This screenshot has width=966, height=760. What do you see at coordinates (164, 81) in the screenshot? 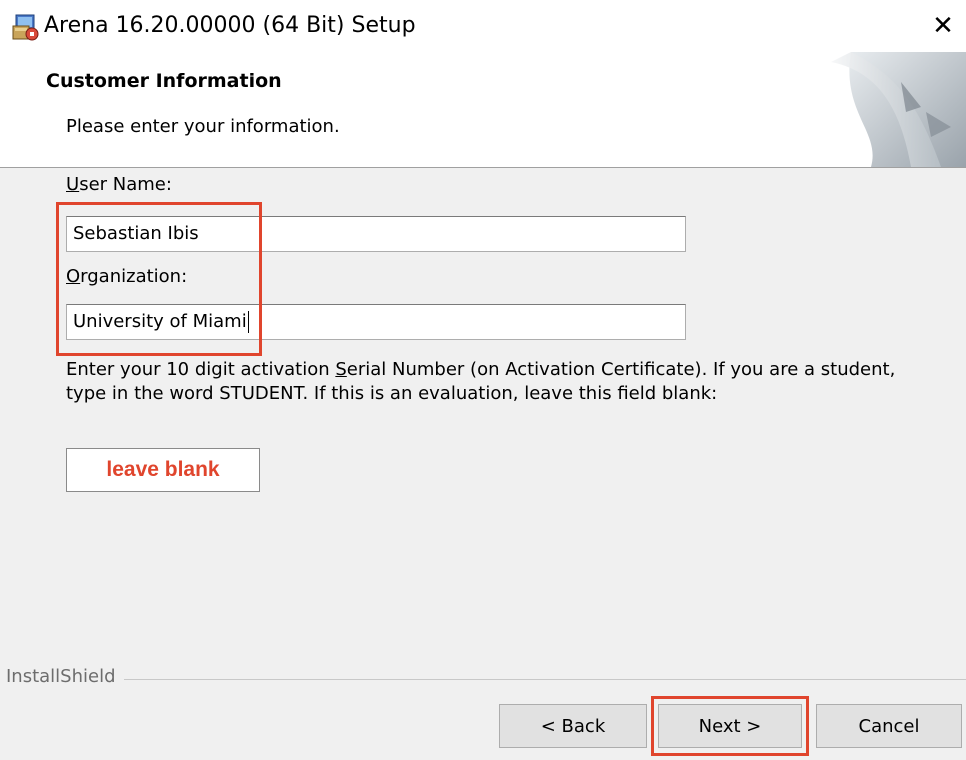
I see `page-title: Customer Information` at bounding box center [164, 81].